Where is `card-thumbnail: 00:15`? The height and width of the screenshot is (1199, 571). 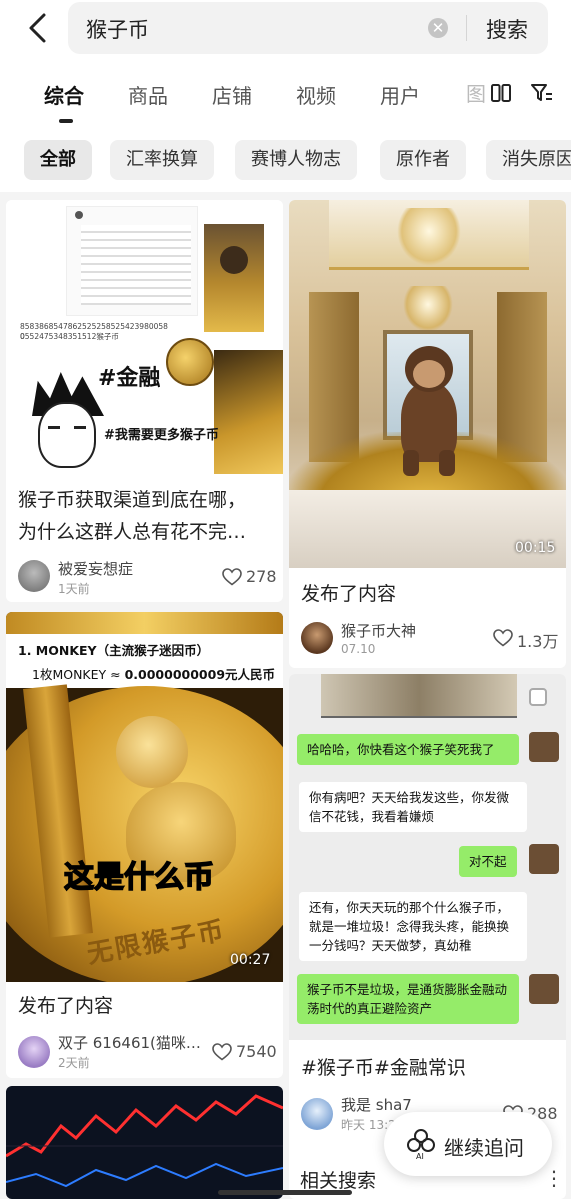
card-thumbnail: 00:15 is located at coordinates (427, 384).